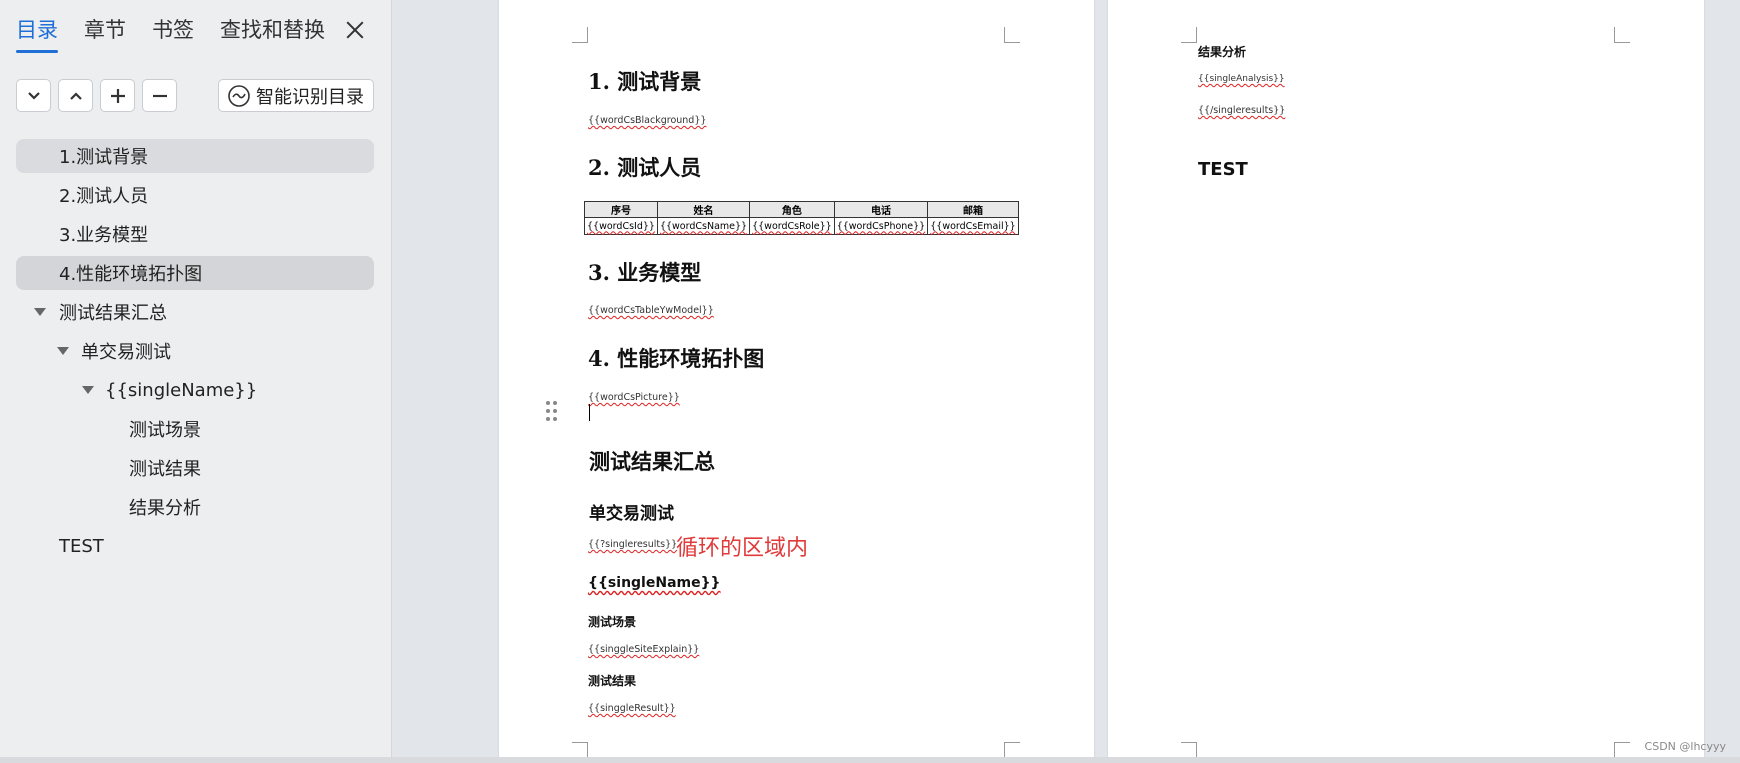 The image size is (1740, 763). Describe the element at coordinates (195, 234) in the screenshot. I see `toc-item: 3.业务模型` at that location.